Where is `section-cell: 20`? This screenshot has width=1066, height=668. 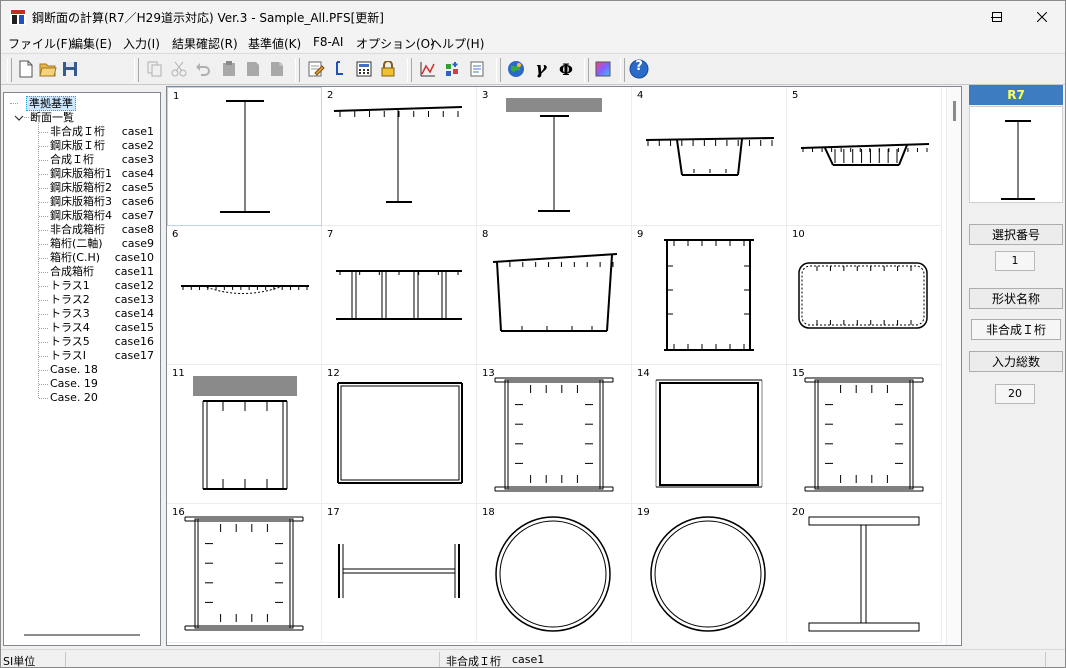 section-cell: 20 is located at coordinates (864, 573).